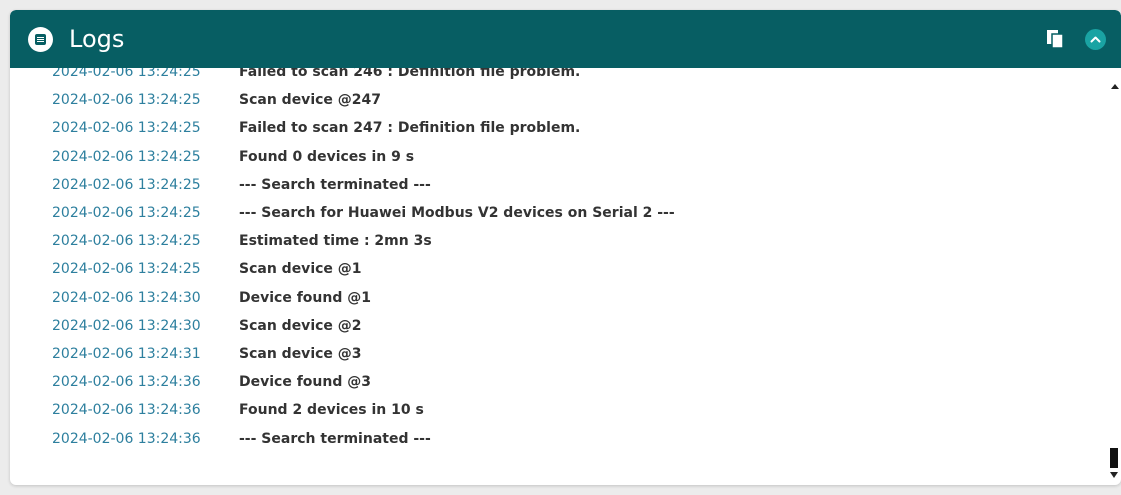 Image resolution: width=1121 pixels, height=495 pixels. Describe the element at coordinates (1056, 39) in the screenshot. I see `copy-icon` at that location.